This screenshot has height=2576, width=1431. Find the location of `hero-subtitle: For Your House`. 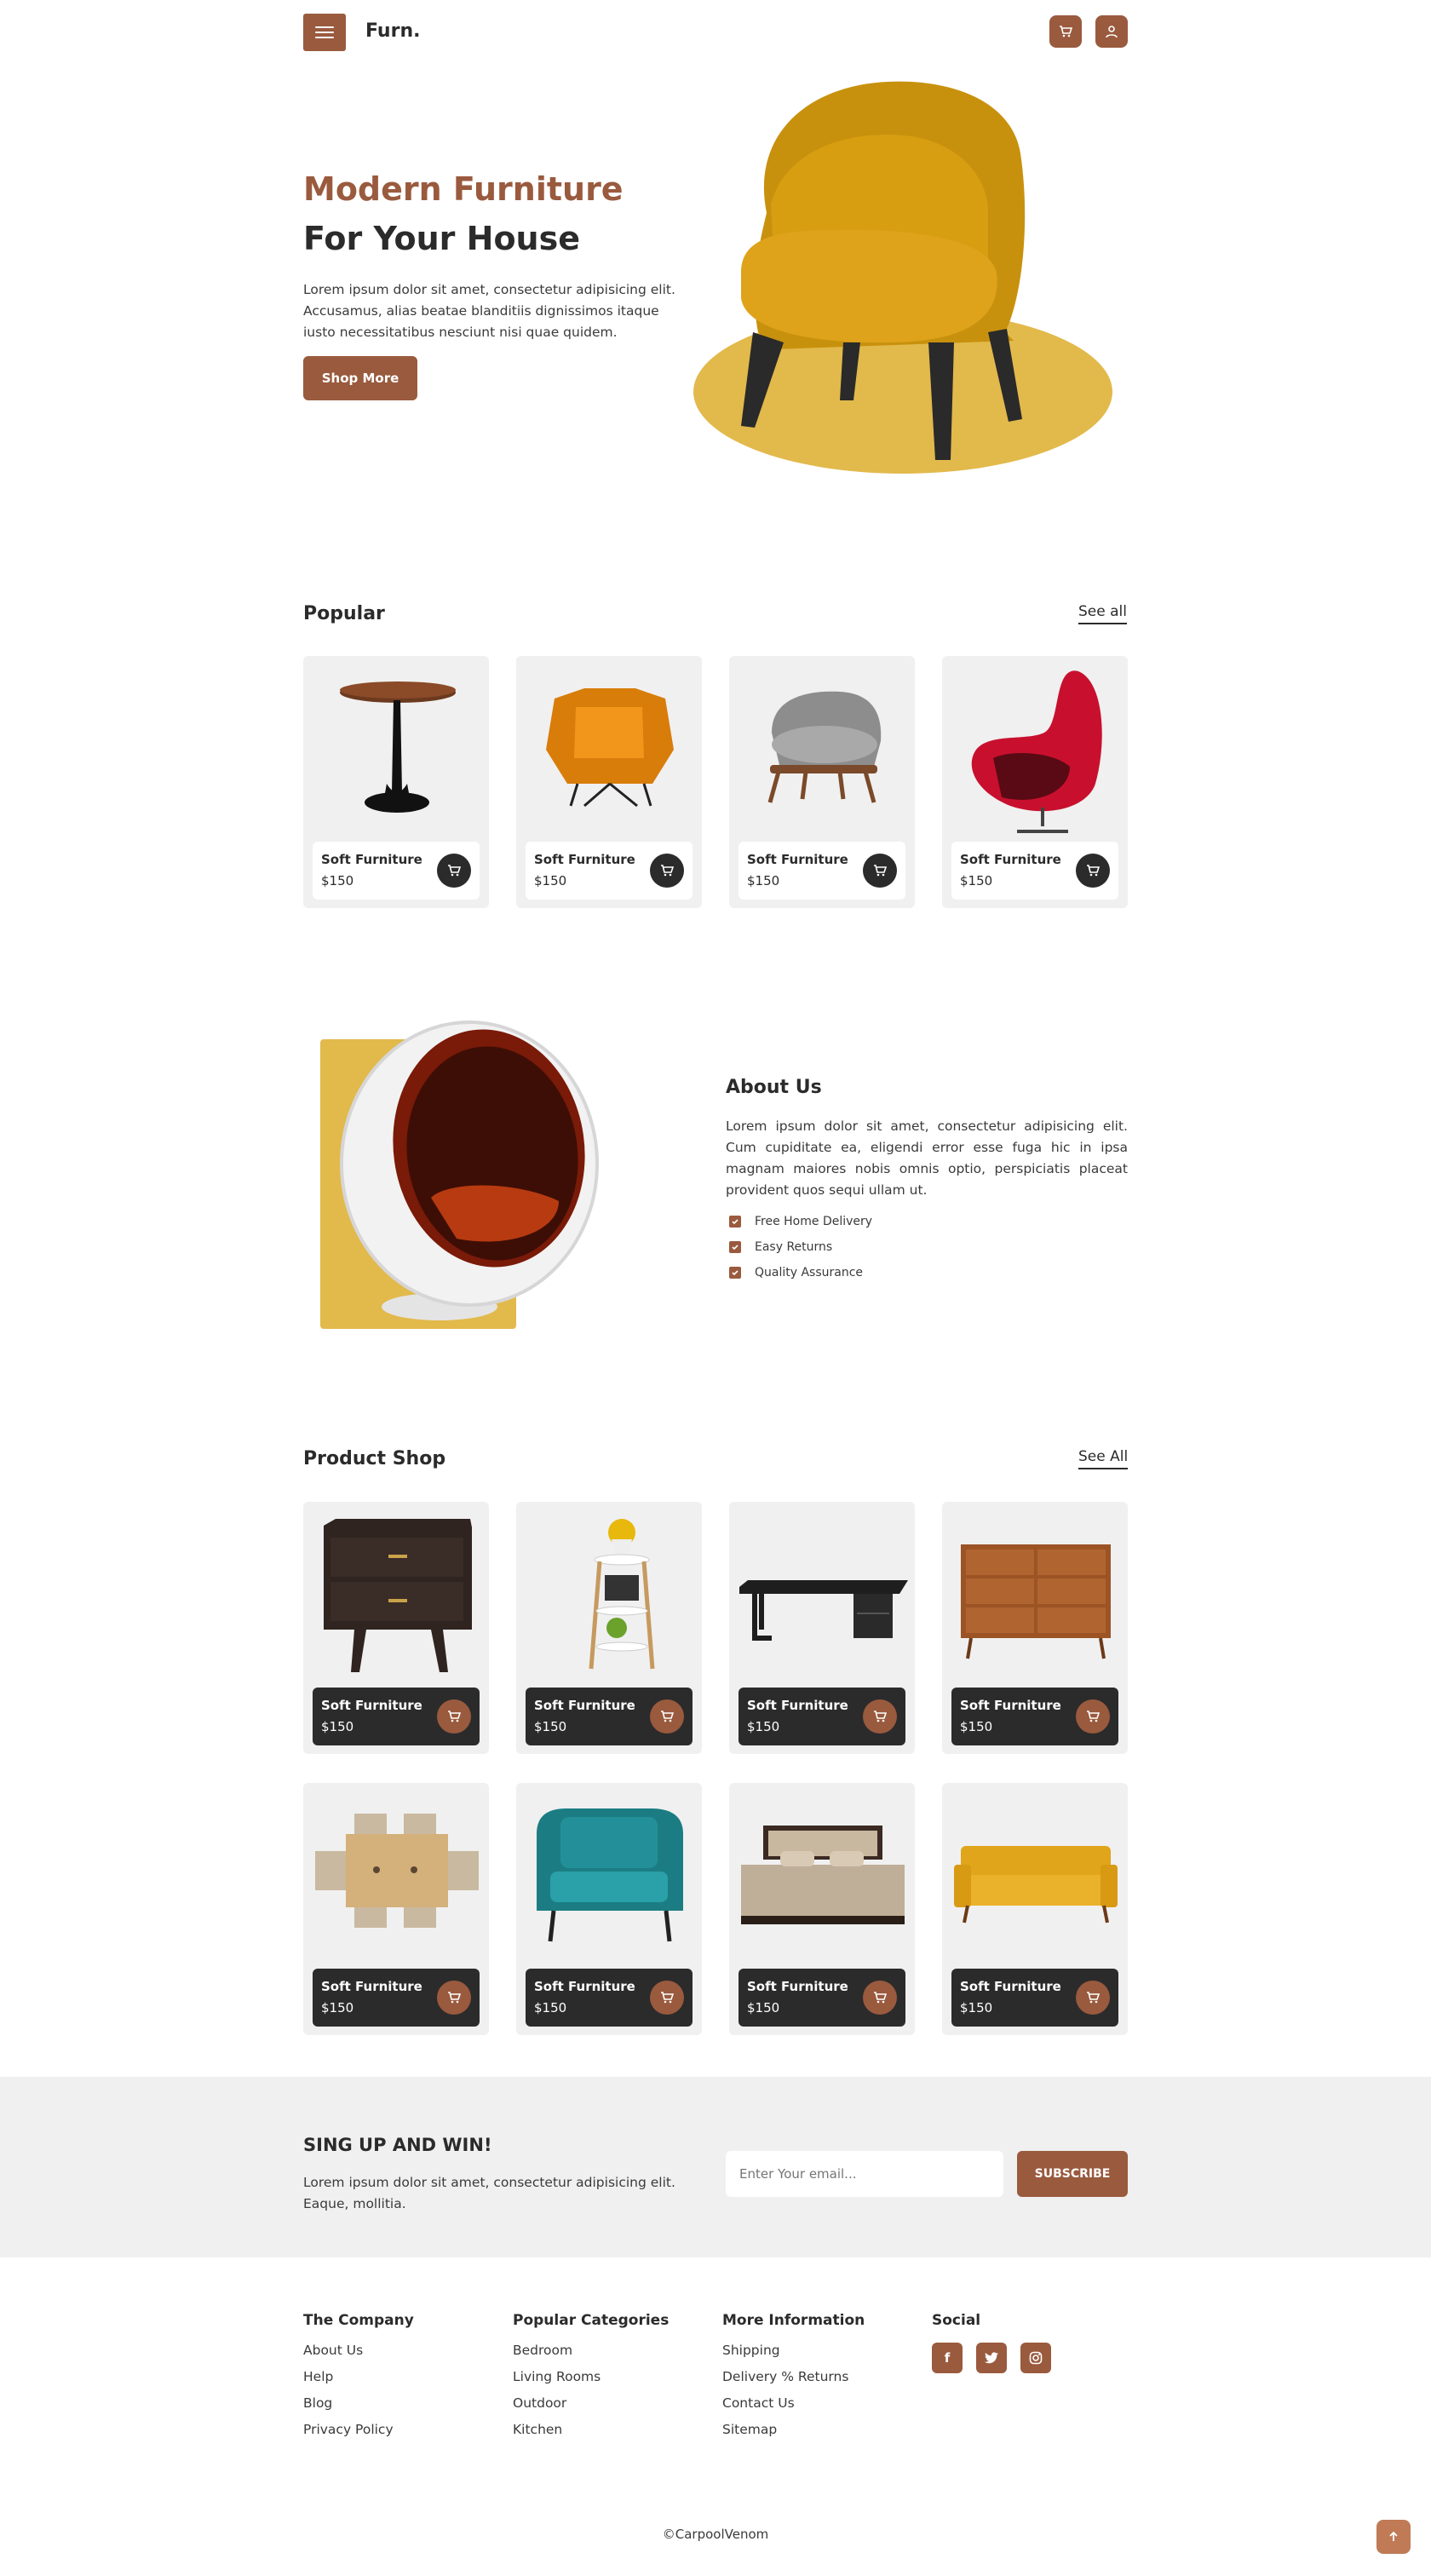

hero-subtitle: For Your House is located at coordinates (442, 239).